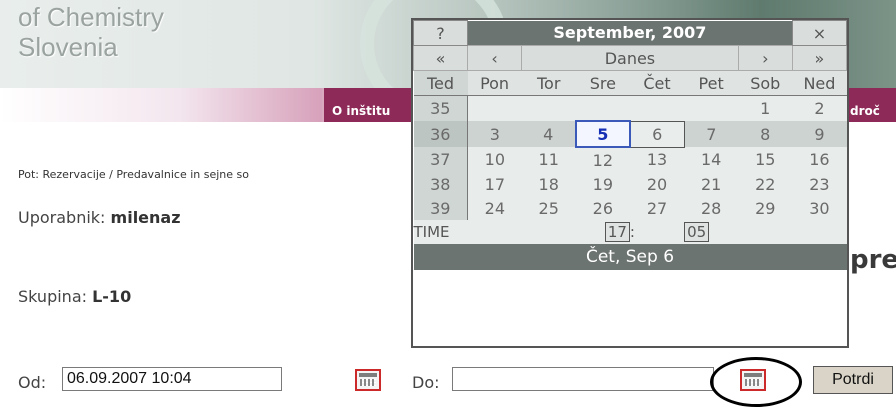  Describe the element at coordinates (548, 184) in the screenshot. I see `calendar-day: 18` at that location.